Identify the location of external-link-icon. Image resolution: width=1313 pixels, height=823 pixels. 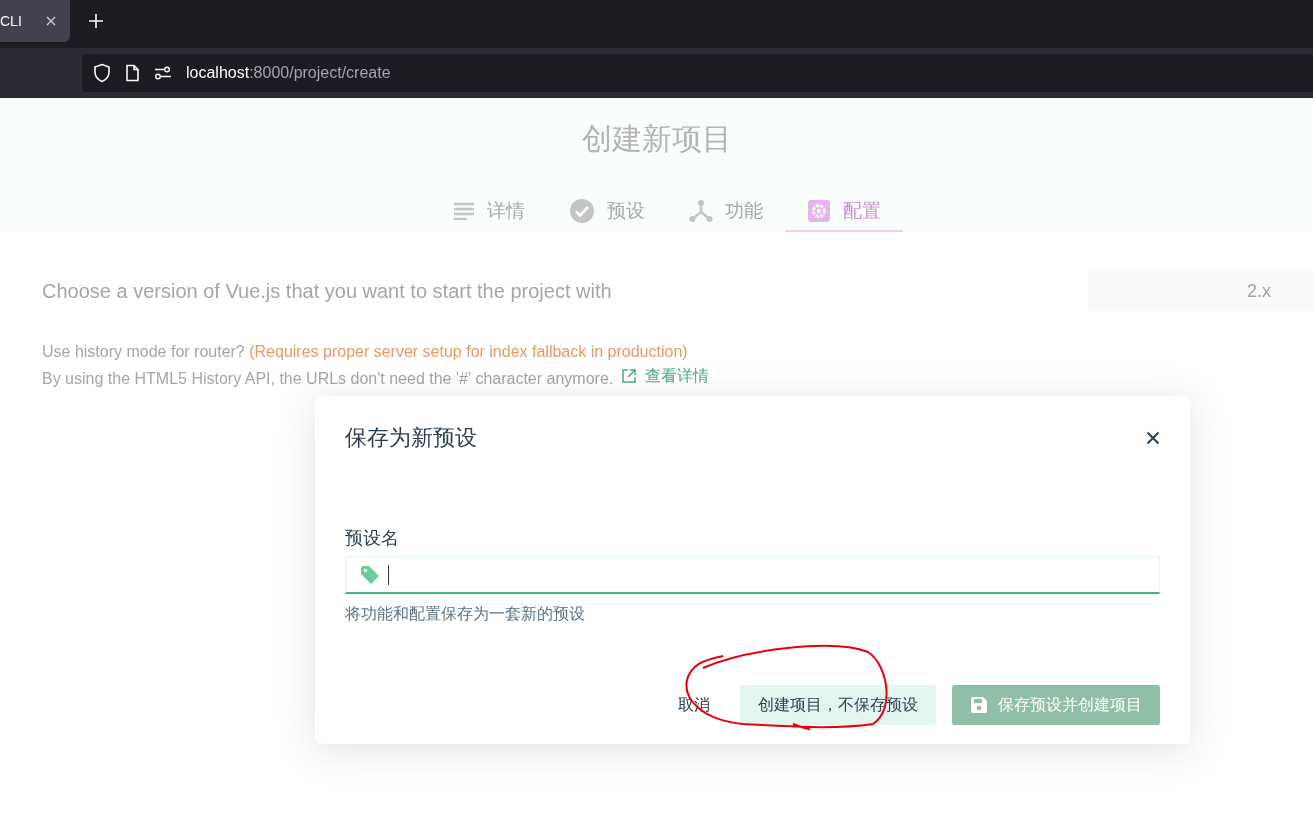
(629, 376).